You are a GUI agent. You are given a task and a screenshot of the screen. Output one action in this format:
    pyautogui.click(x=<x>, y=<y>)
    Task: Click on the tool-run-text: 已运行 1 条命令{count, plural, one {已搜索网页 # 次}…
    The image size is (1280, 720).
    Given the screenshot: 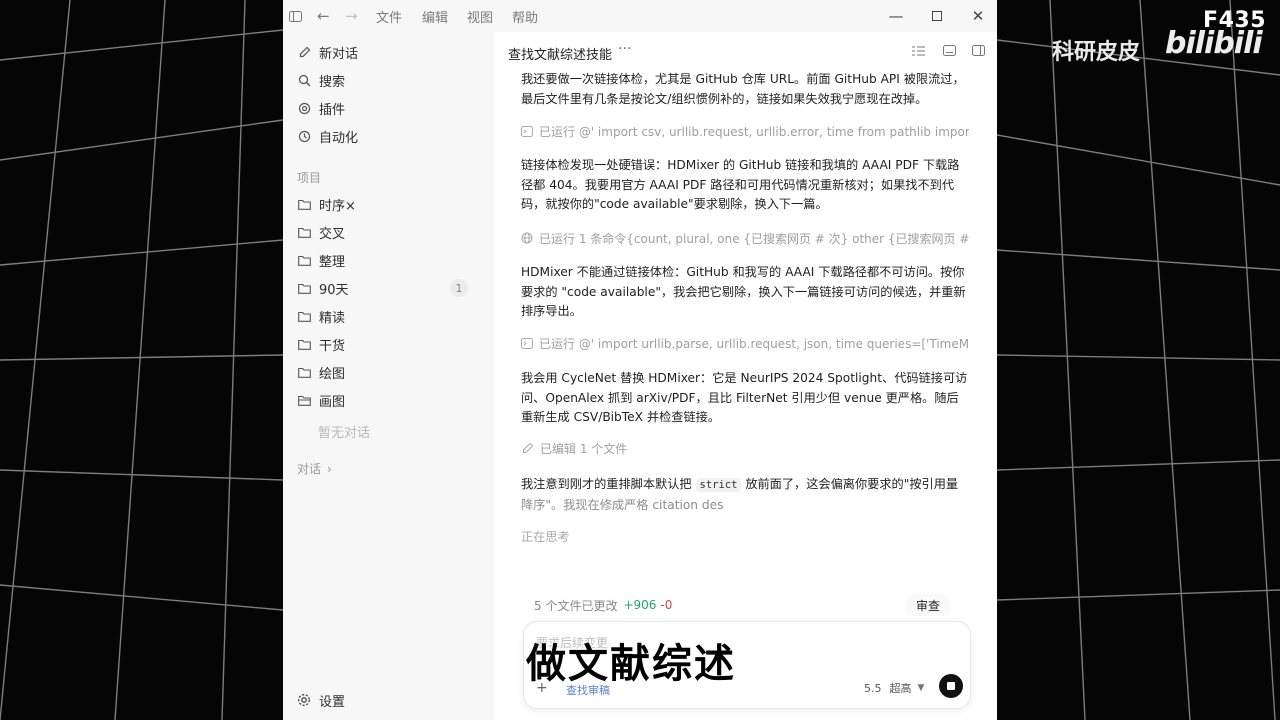 What is the action you would take?
    pyautogui.click(x=754, y=238)
    